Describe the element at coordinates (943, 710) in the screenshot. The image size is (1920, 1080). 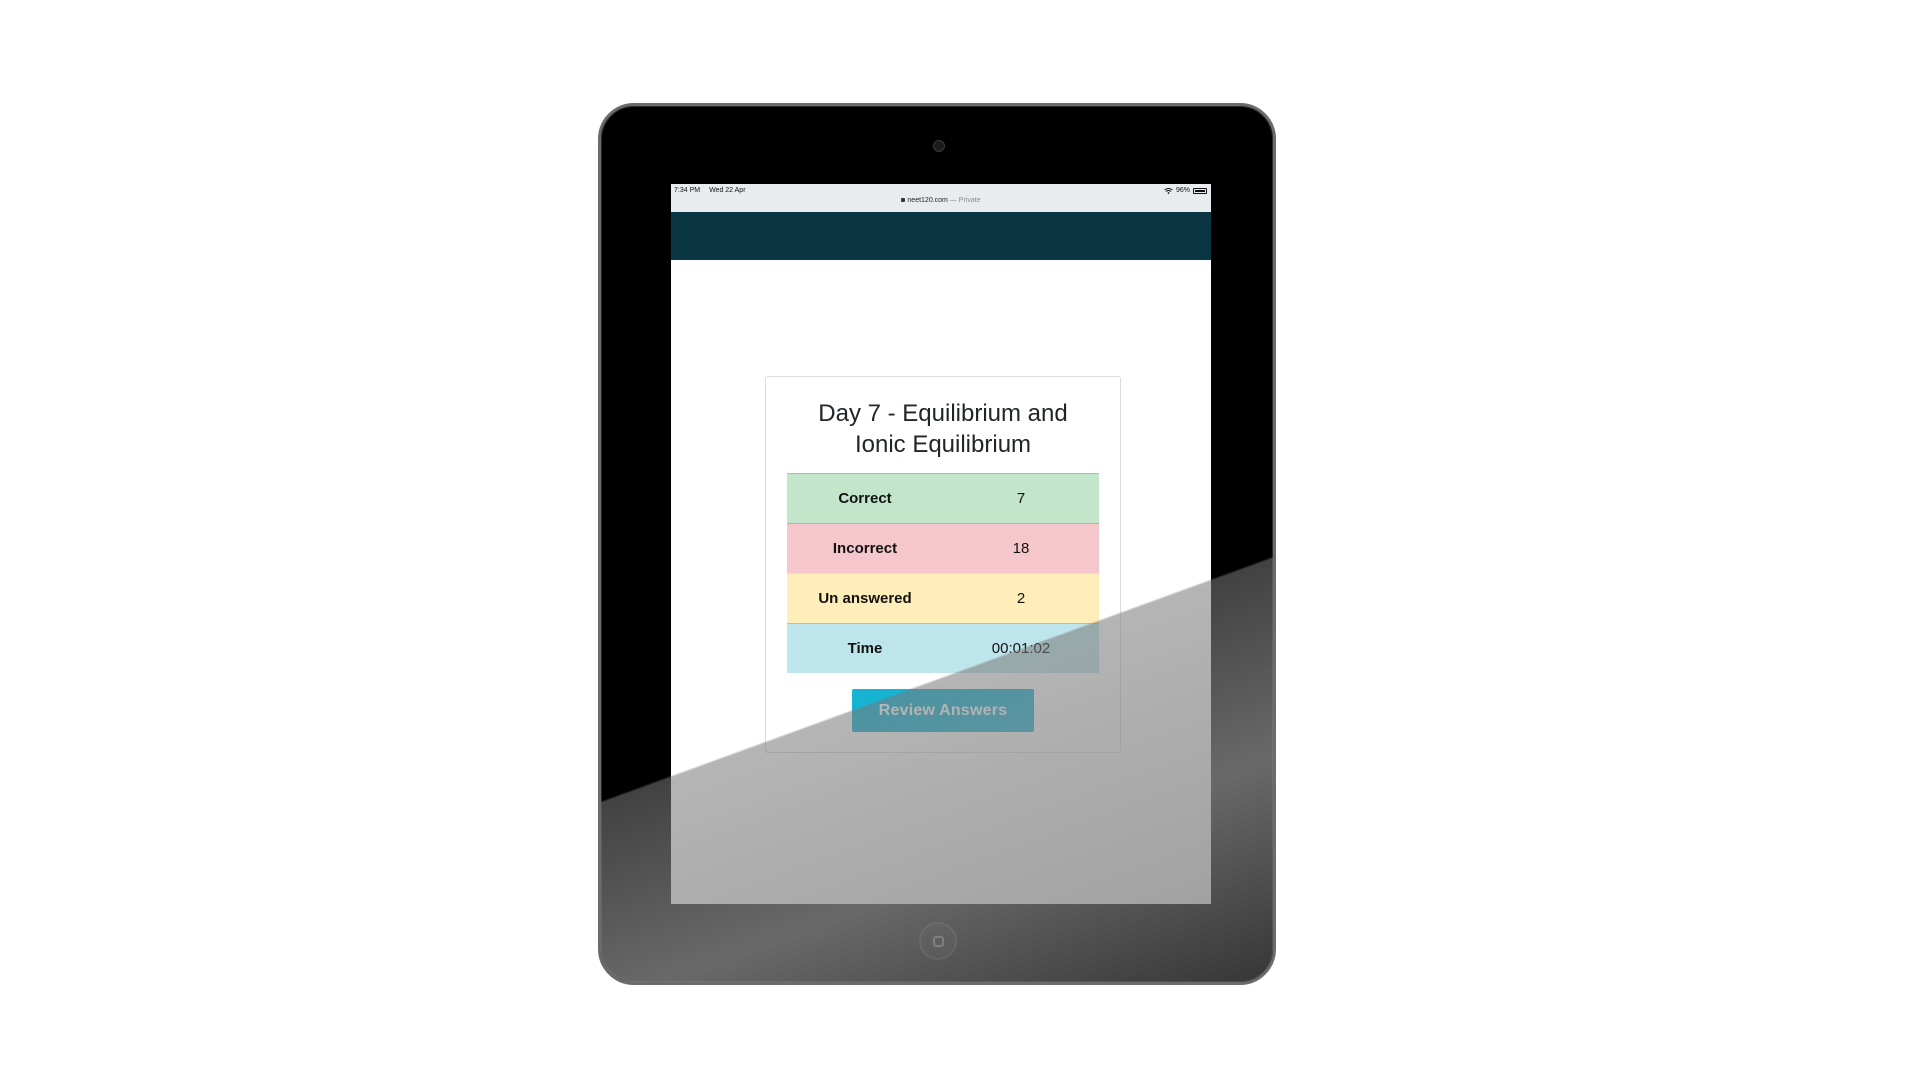
I see `review-answers-button: Review Answers` at that location.